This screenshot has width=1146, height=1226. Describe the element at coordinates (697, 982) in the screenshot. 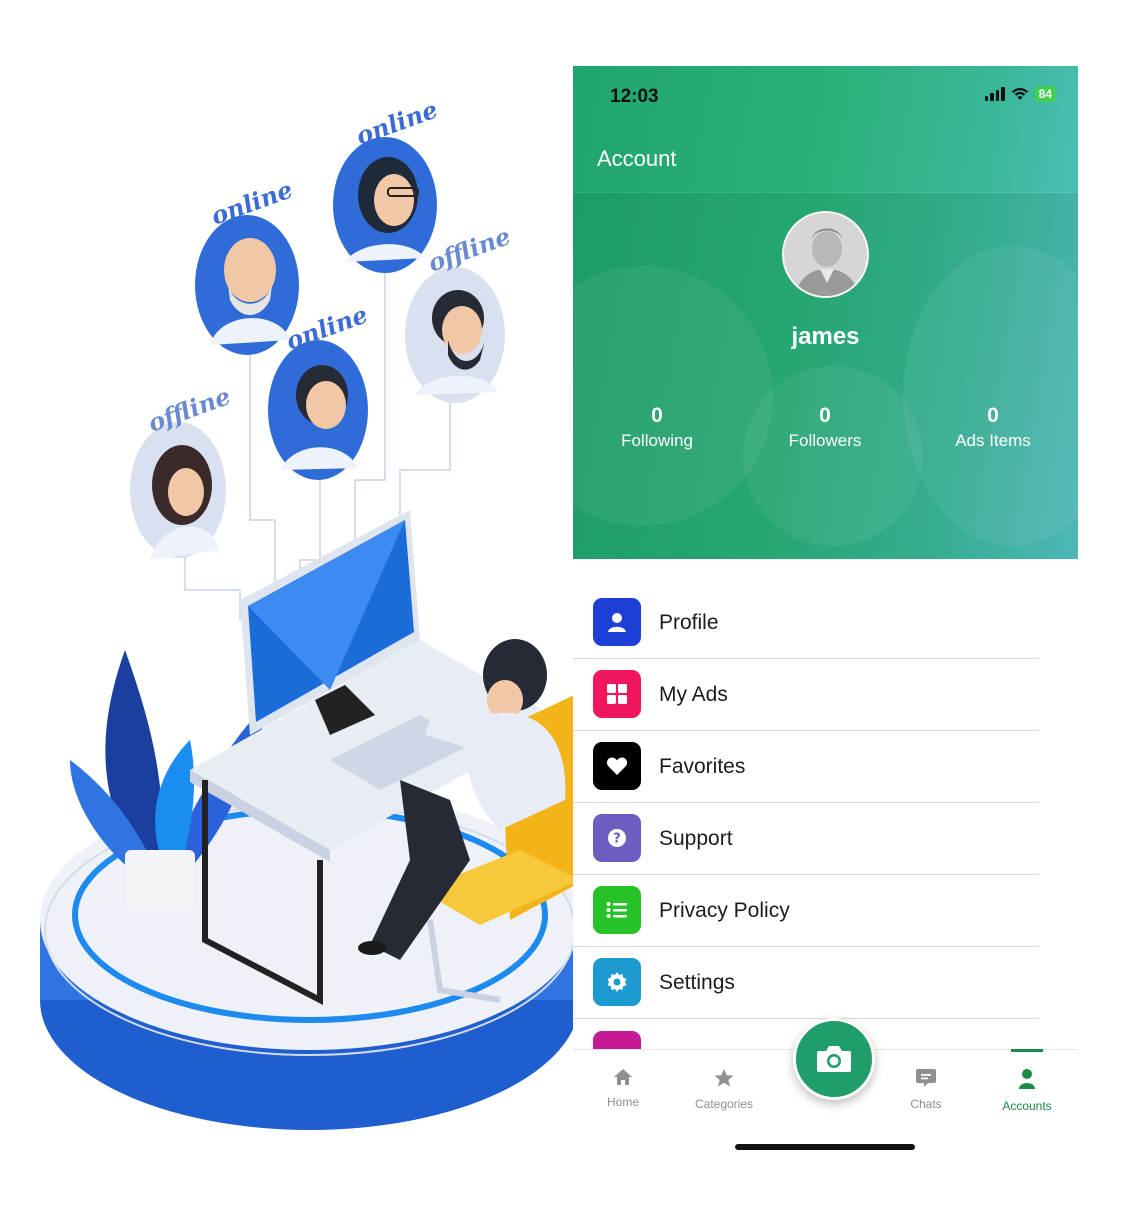

I see `menu-item-label: Settings` at that location.